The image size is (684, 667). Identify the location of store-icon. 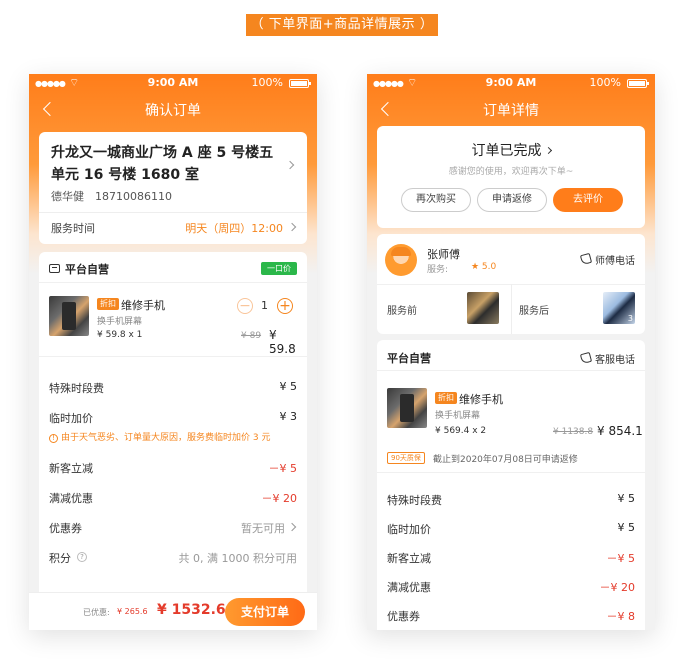
(54, 268).